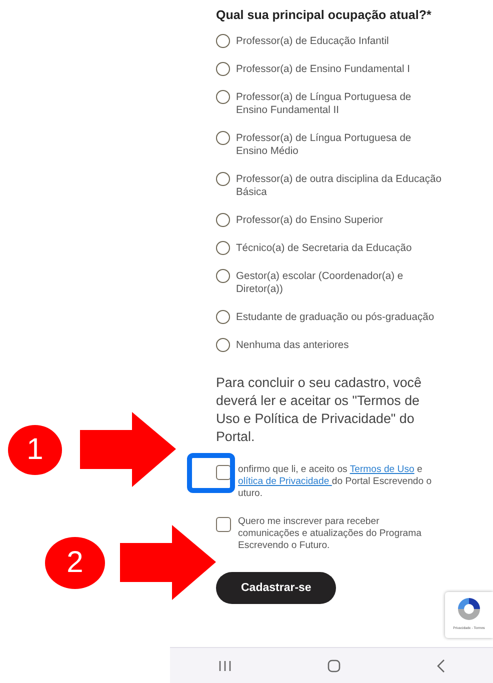 This screenshot has height=683, width=493. I want to click on radio-option: Professor(a) de Educação Infantil, so click(330, 41).